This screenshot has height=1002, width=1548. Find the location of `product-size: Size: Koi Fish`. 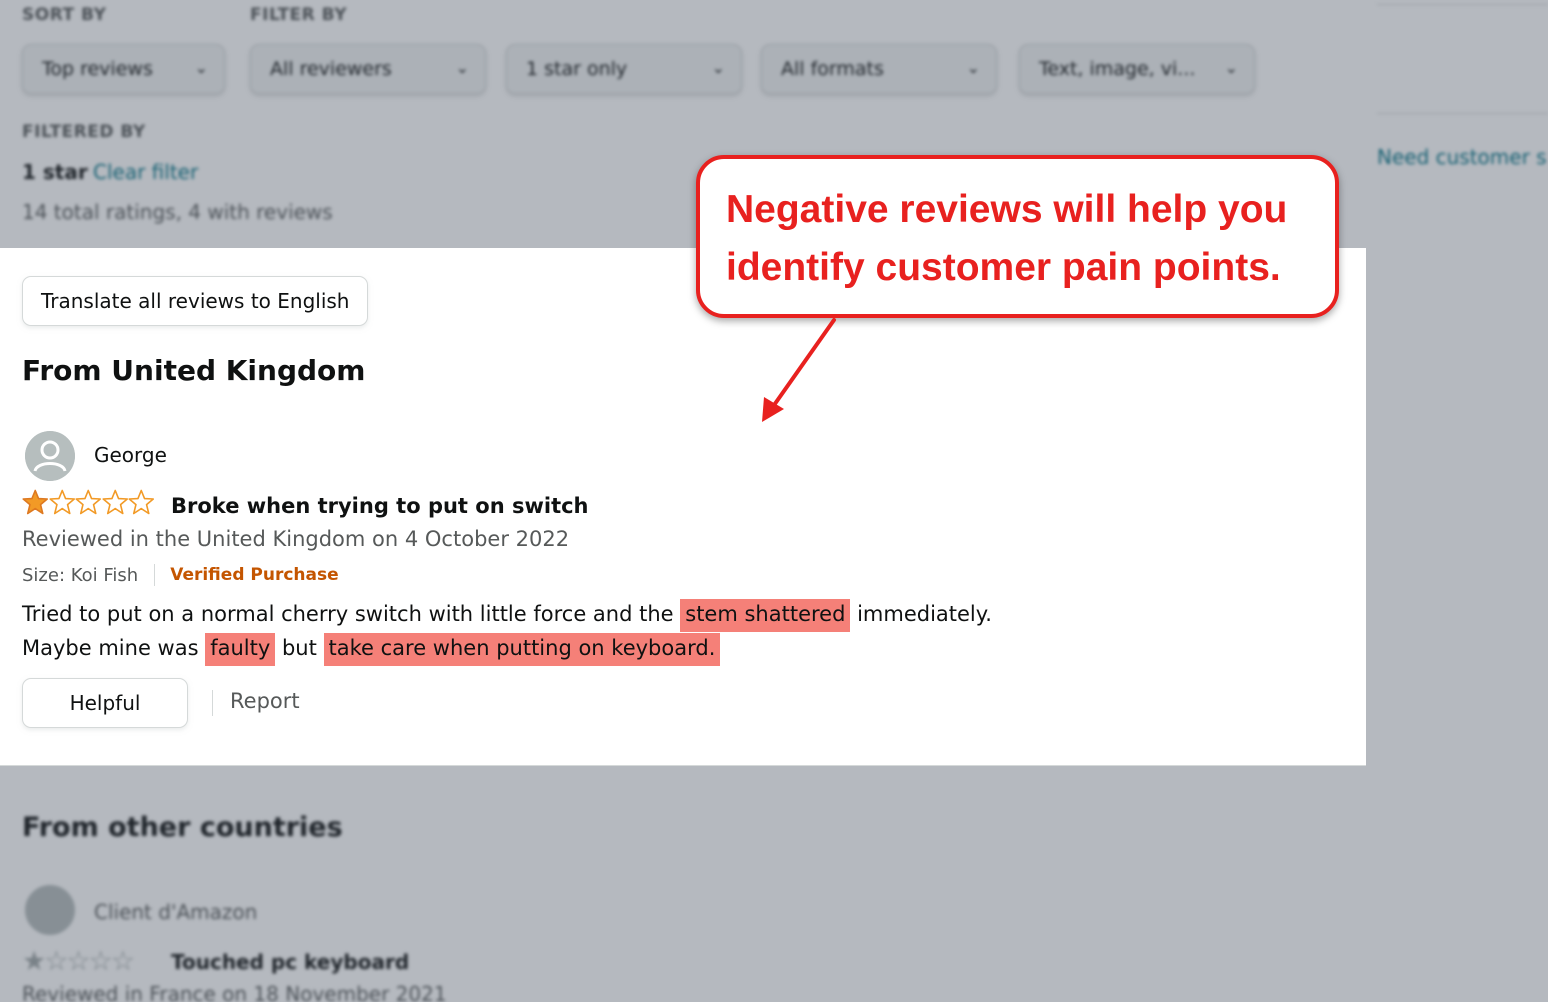

product-size: Size: Koi Fish is located at coordinates (80, 575).